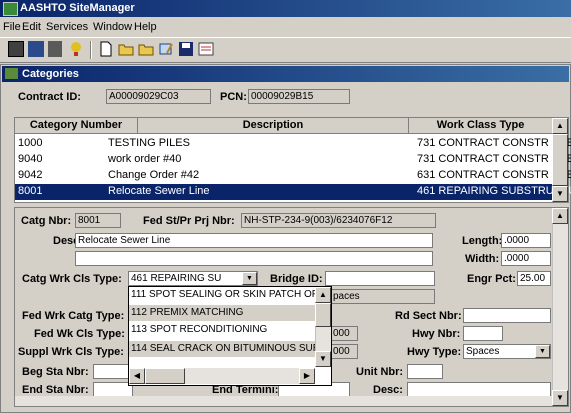 Image resolution: width=571 pixels, height=413 pixels. Describe the element at coordinates (482, 241) in the screenshot. I see `length-label: Length:` at that location.